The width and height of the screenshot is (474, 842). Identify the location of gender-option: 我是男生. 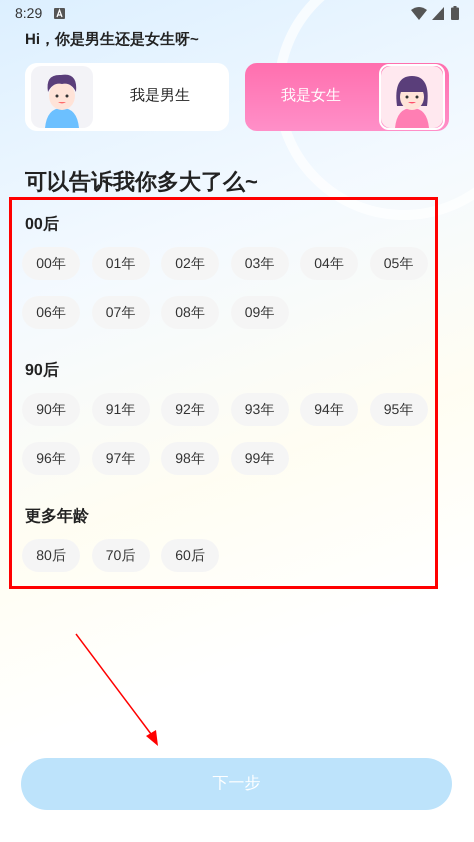
(127, 96).